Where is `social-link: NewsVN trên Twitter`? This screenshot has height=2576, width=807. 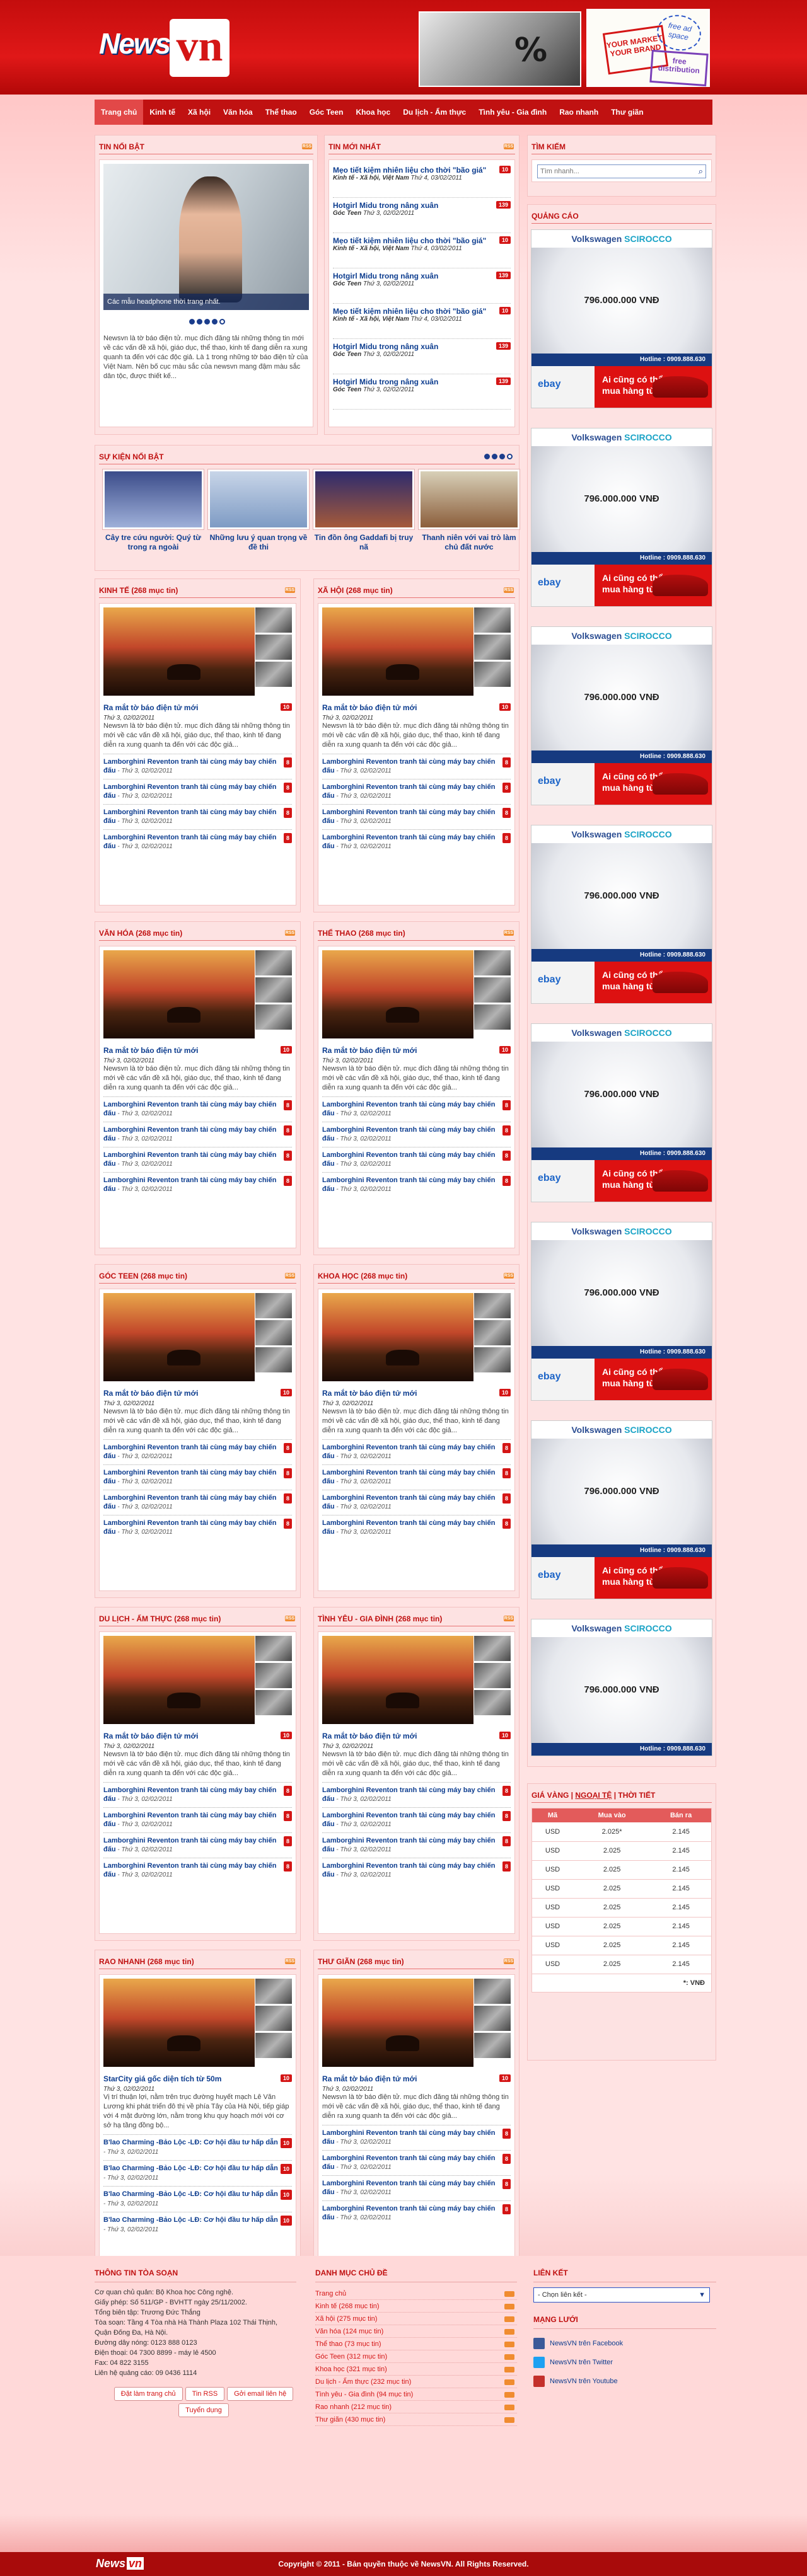
social-link: NewsVN trên Twitter is located at coordinates (625, 2362).